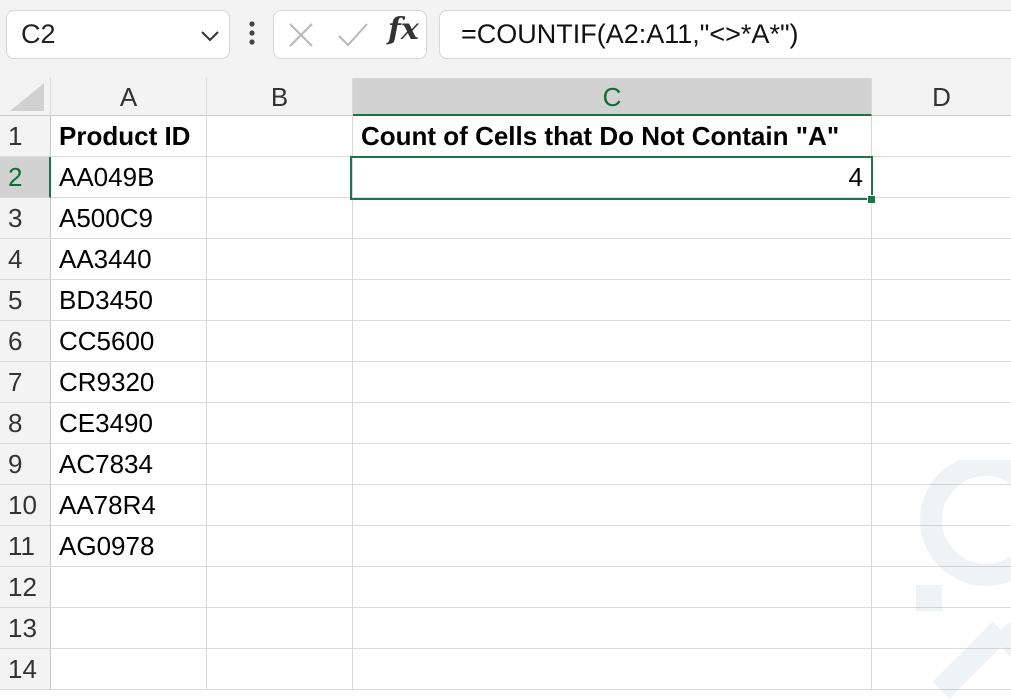 This screenshot has width=1011, height=700. Describe the element at coordinates (25, 464) in the screenshot. I see `row-header-9: 9` at that location.